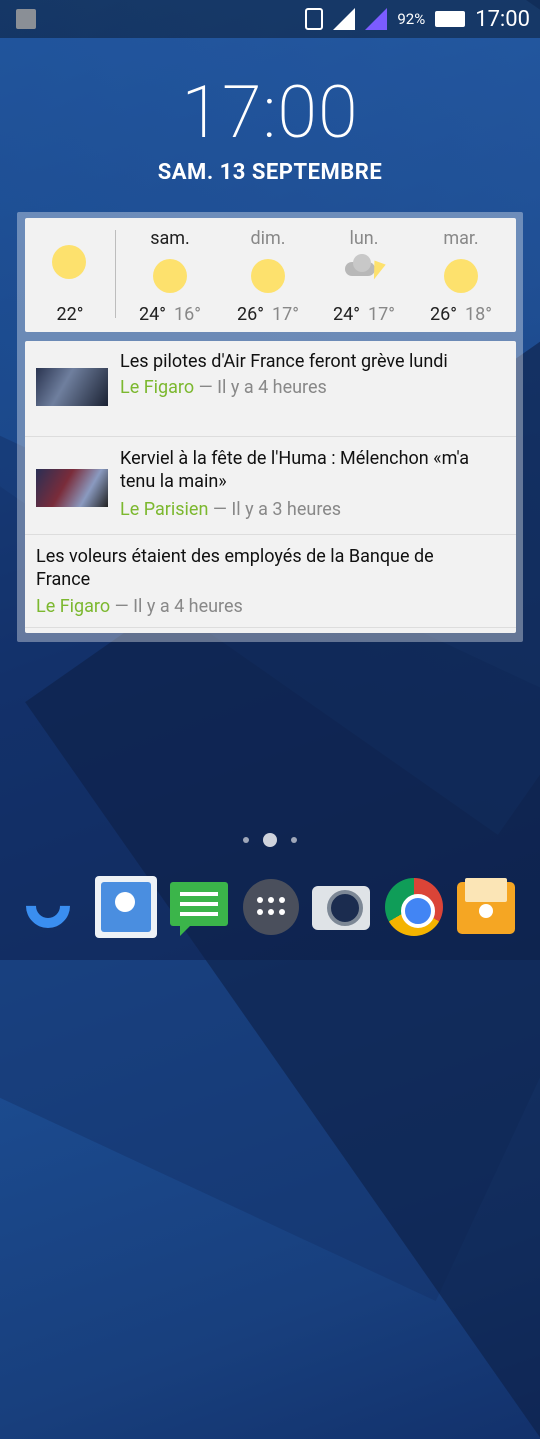 This screenshot has width=540, height=1439. What do you see at coordinates (461, 238) in the screenshot?
I see `day-name: mar.` at bounding box center [461, 238].